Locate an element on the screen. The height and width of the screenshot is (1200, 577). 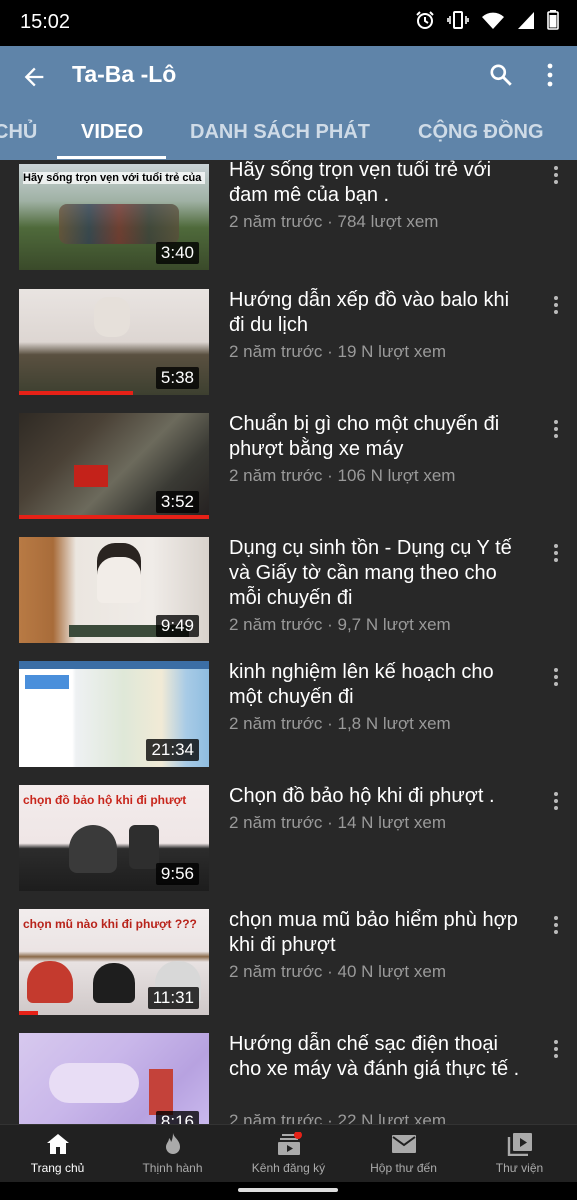
thumbnail-caption: Hãy sống trọn vẹn với tuổi trẻ của bạn is located at coordinates (114, 178).